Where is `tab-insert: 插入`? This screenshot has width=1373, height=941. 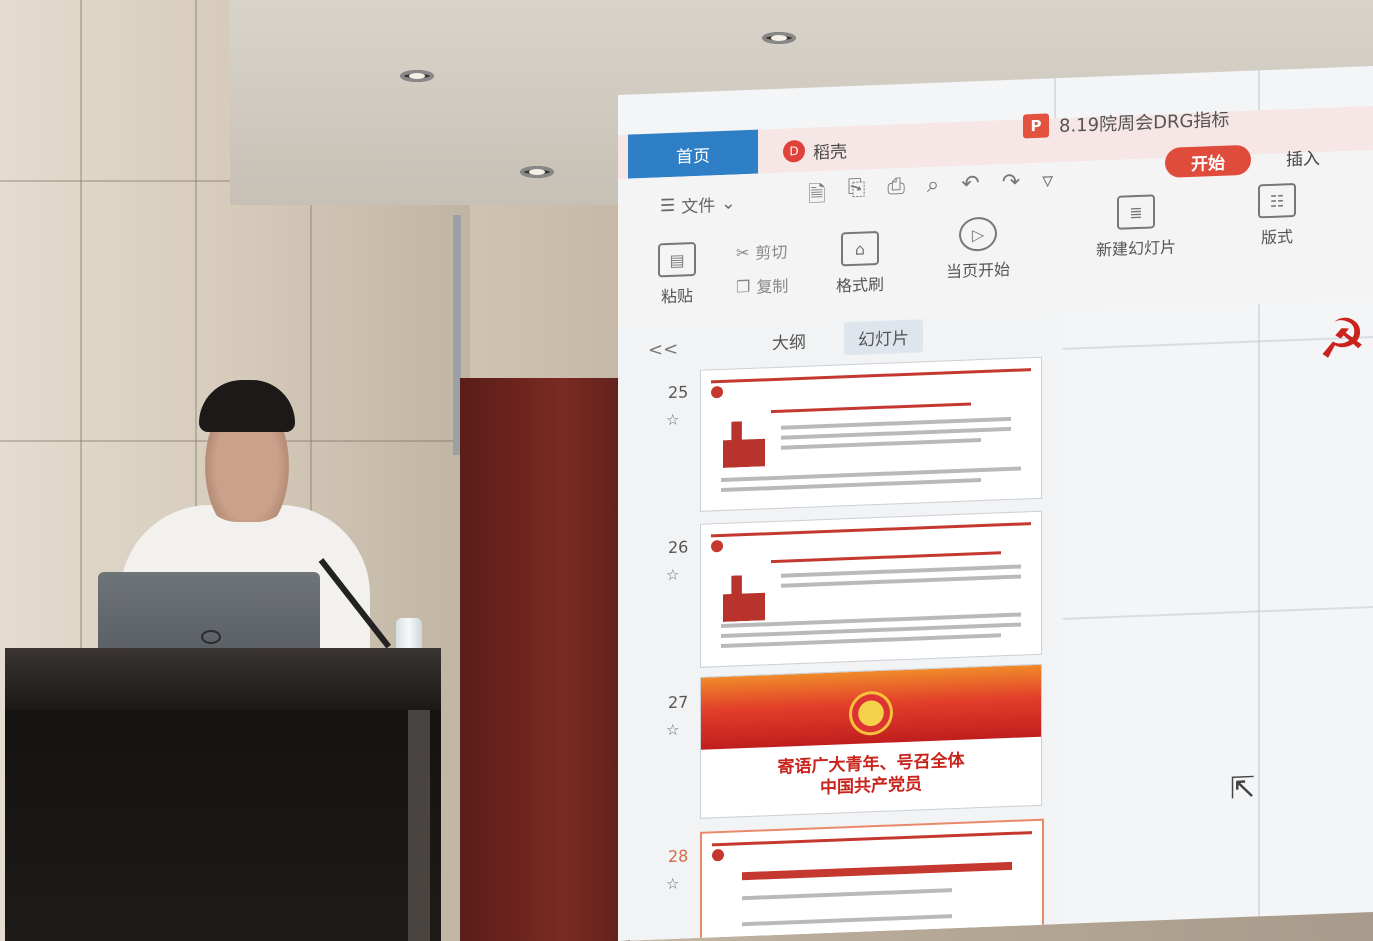
tab-insert: 插入 is located at coordinates (1303, 157).